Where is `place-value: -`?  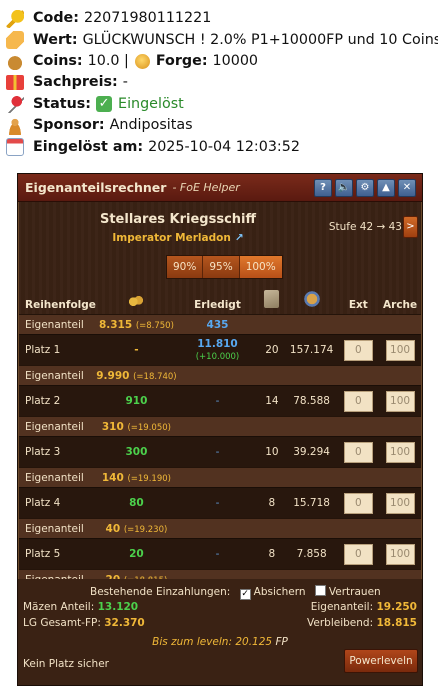
place-value: - is located at coordinates (136, 350).